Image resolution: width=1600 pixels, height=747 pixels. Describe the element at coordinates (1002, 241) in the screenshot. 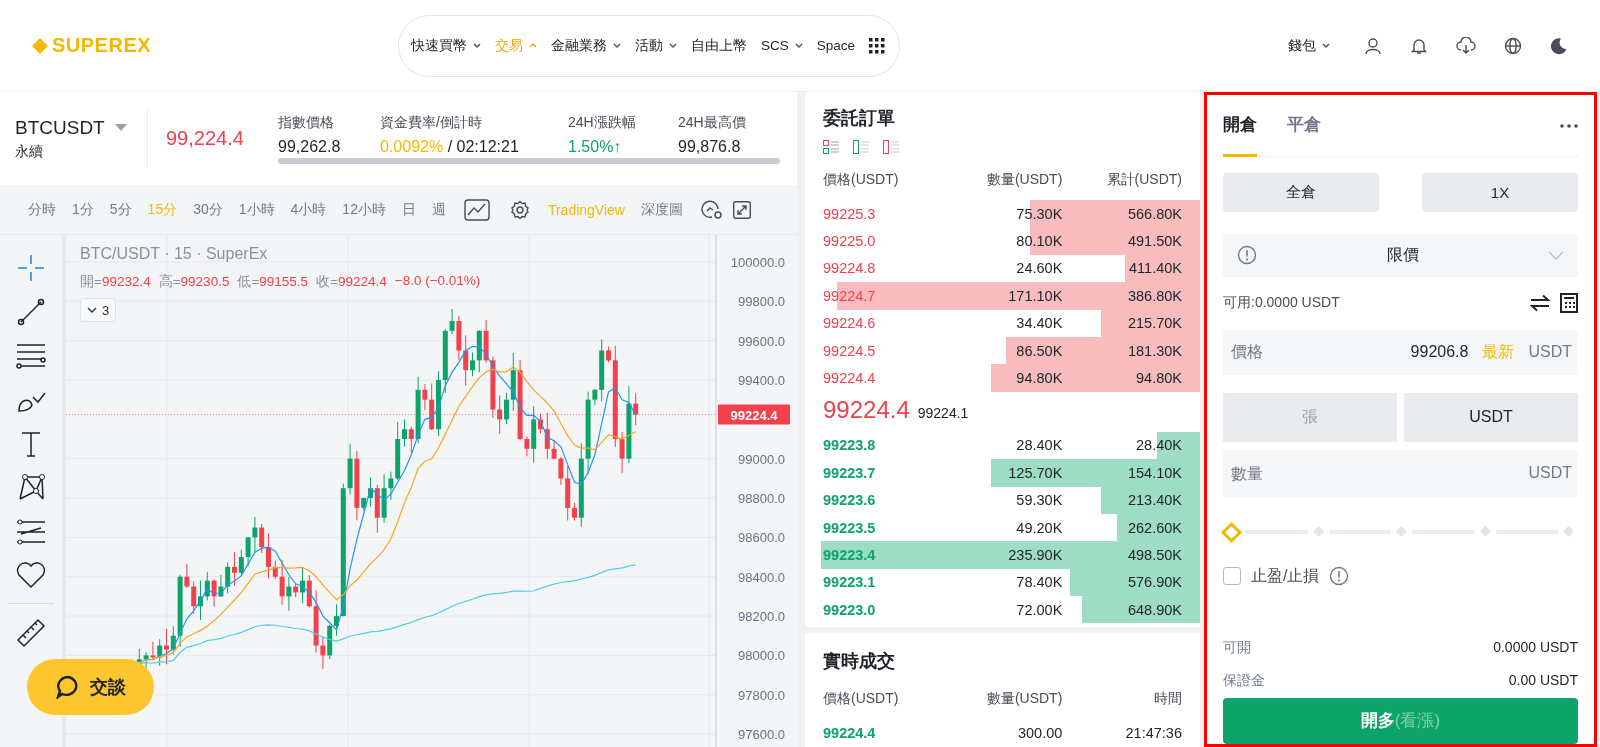

I see `order-book-row: 99225.0 80.10K 491.50K` at that location.